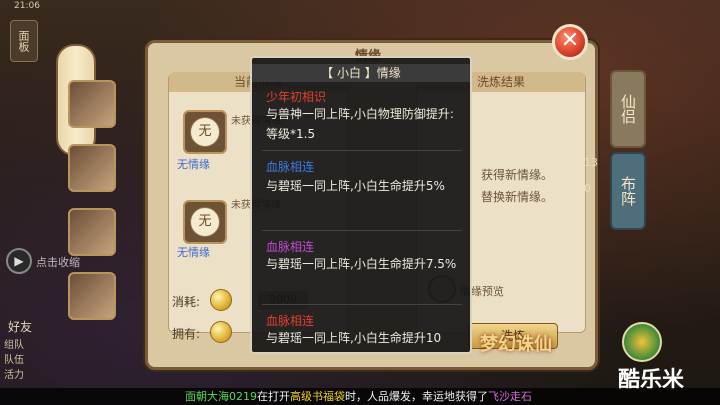 The image size is (720, 405). What do you see at coordinates (416, 396) in the screenshot?
I see `ticker-text: 时，人品爆发，幸运地获得了` at bounding box center [416, 396].